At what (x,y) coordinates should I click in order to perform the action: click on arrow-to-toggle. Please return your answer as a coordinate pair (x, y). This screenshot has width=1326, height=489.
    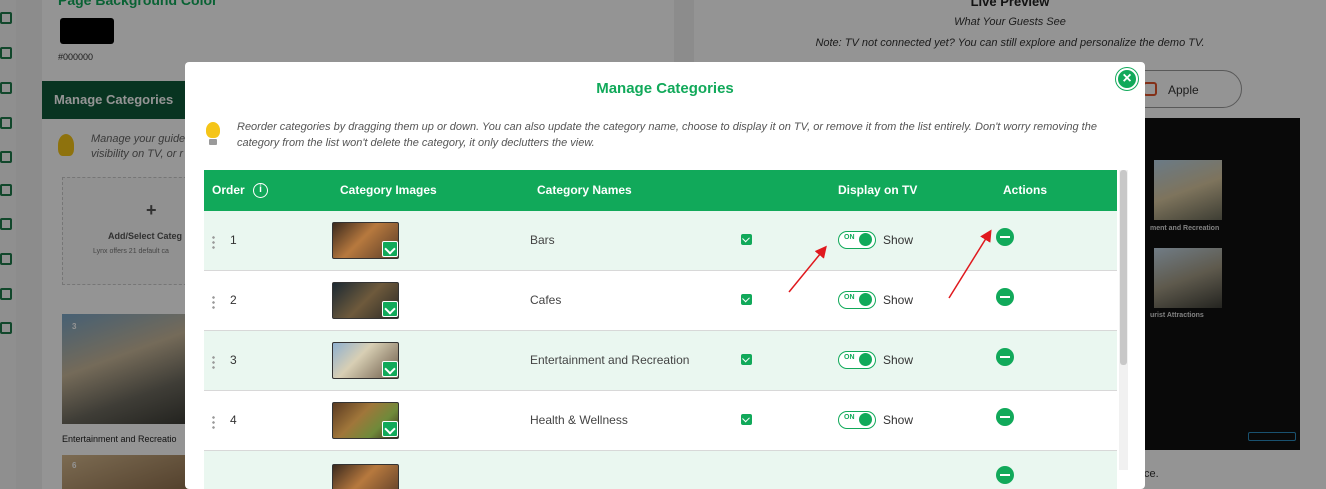
    Looking at the image, I should click on (807, 269).